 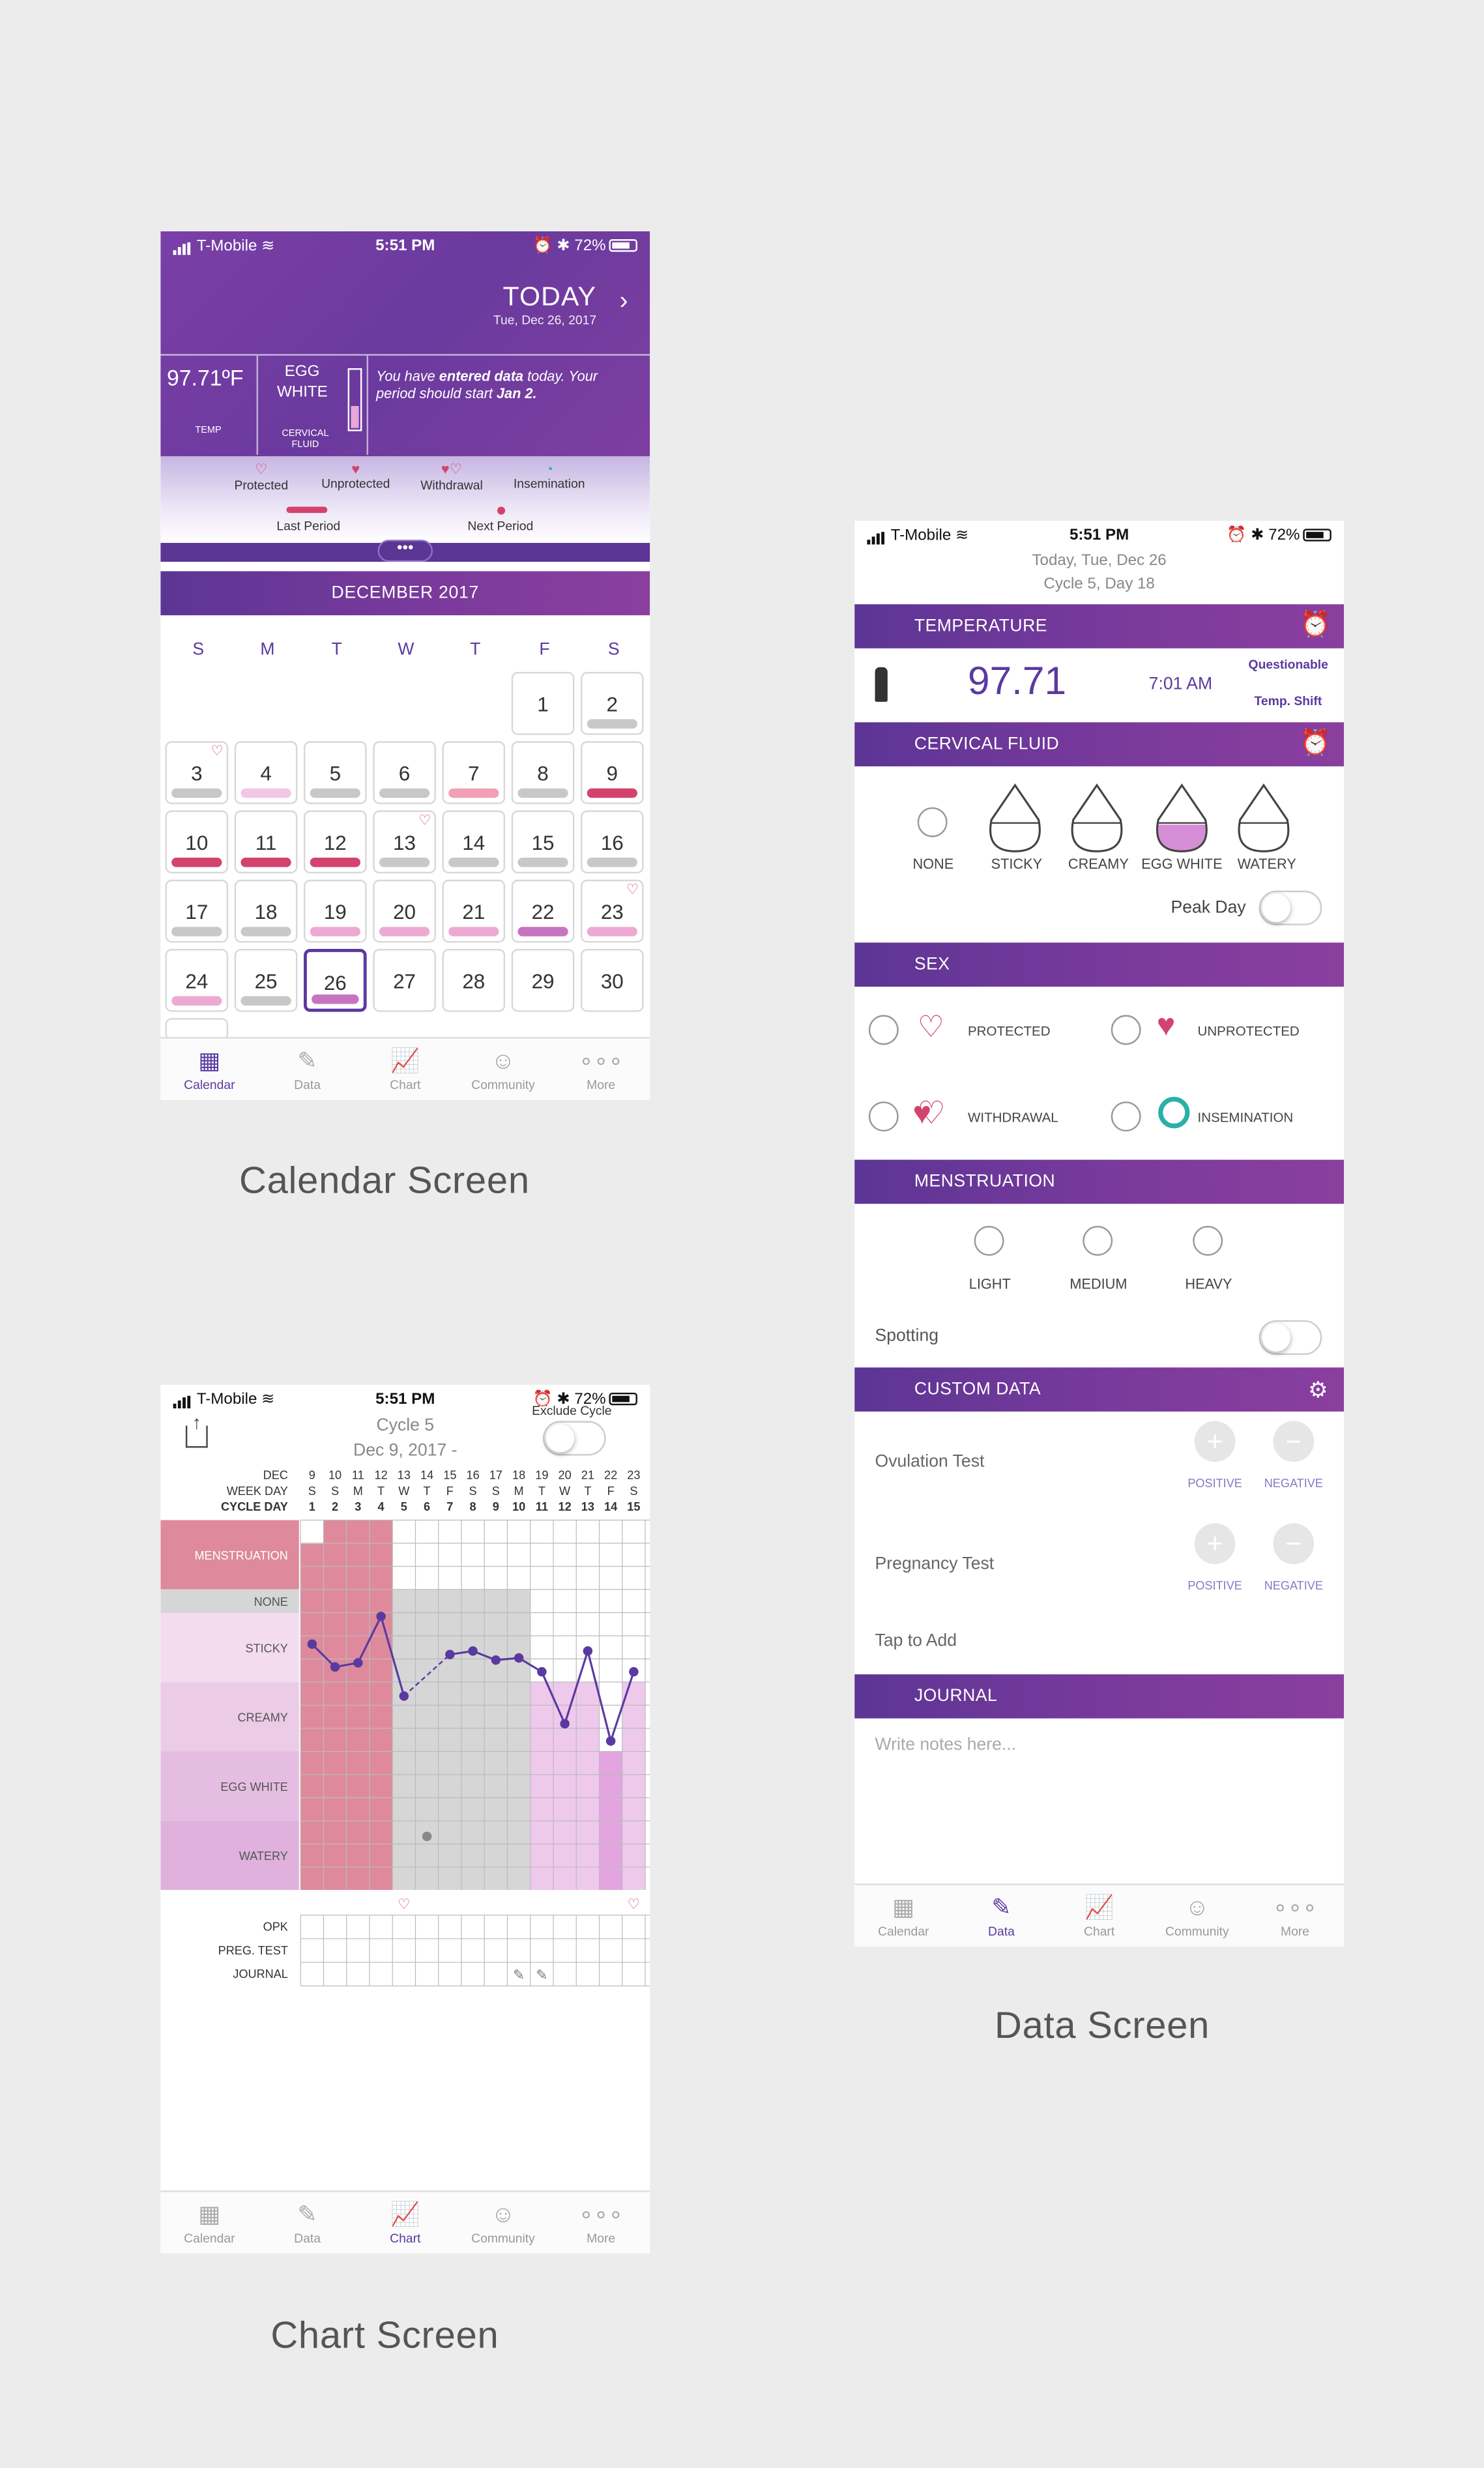 I want to click on calendar-day: 10, so click(x=197, y=842).